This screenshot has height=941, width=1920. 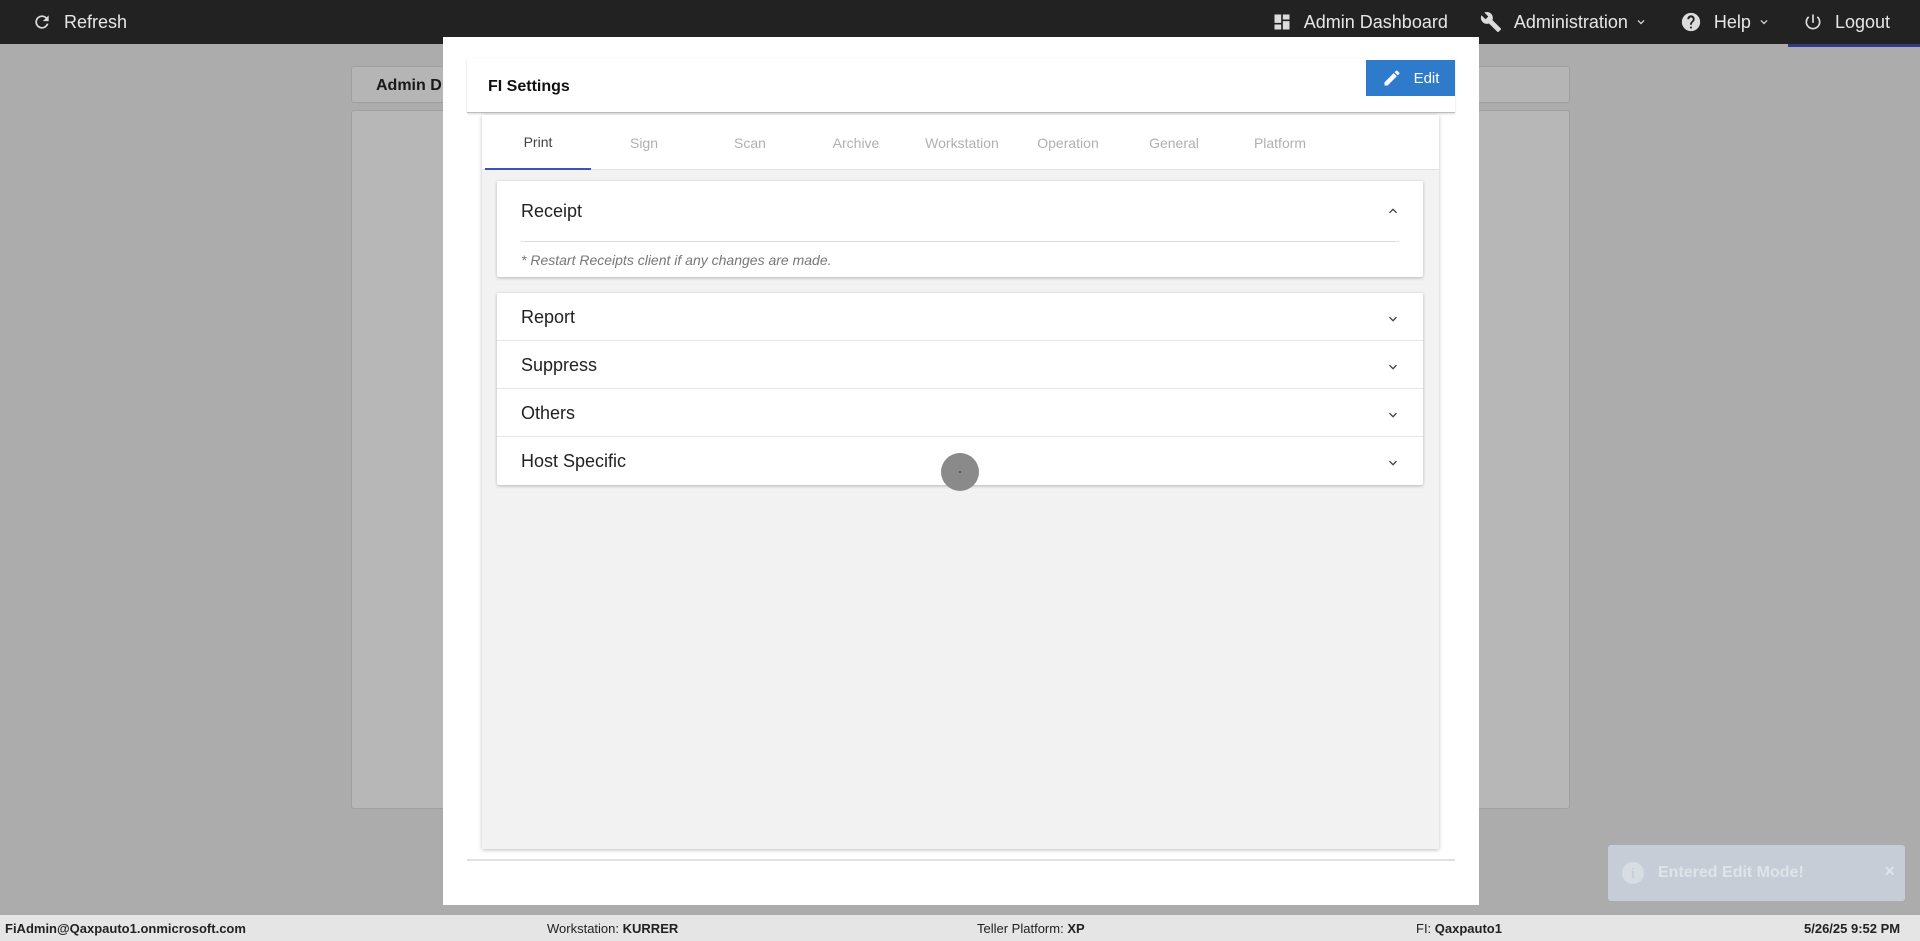 What do you see at coordinates (960, 413) in the screenshot?
I see `others-section-header: Others` at bounding box center [960, 413].